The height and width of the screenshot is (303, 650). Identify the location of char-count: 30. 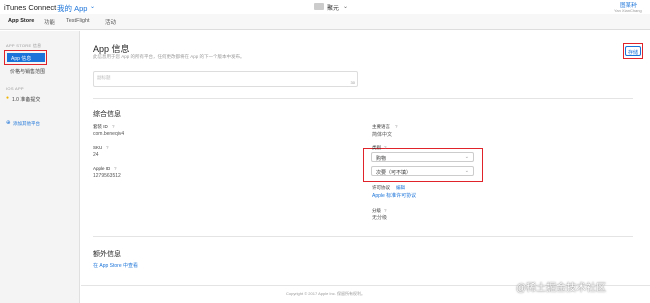
(352, 82).